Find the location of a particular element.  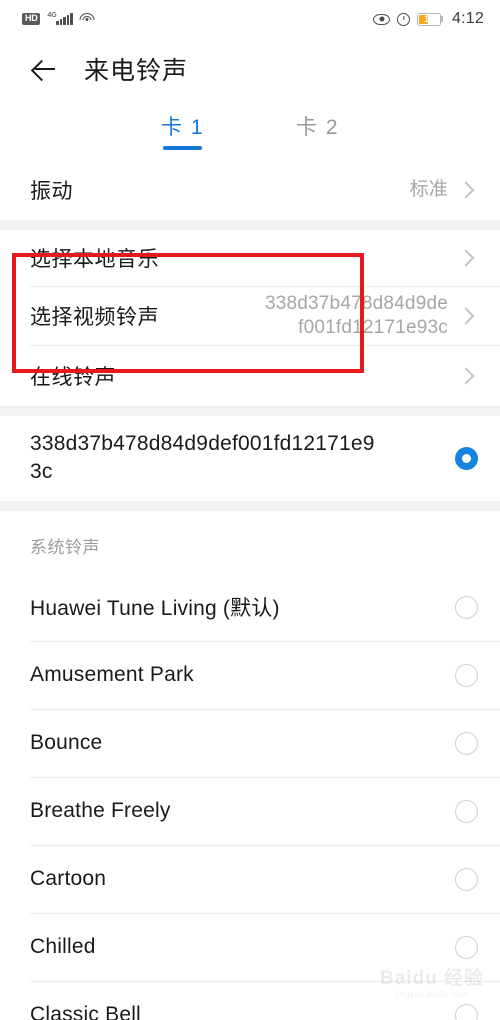

tone-name: Cartoon is located at coordinates (68, 879).